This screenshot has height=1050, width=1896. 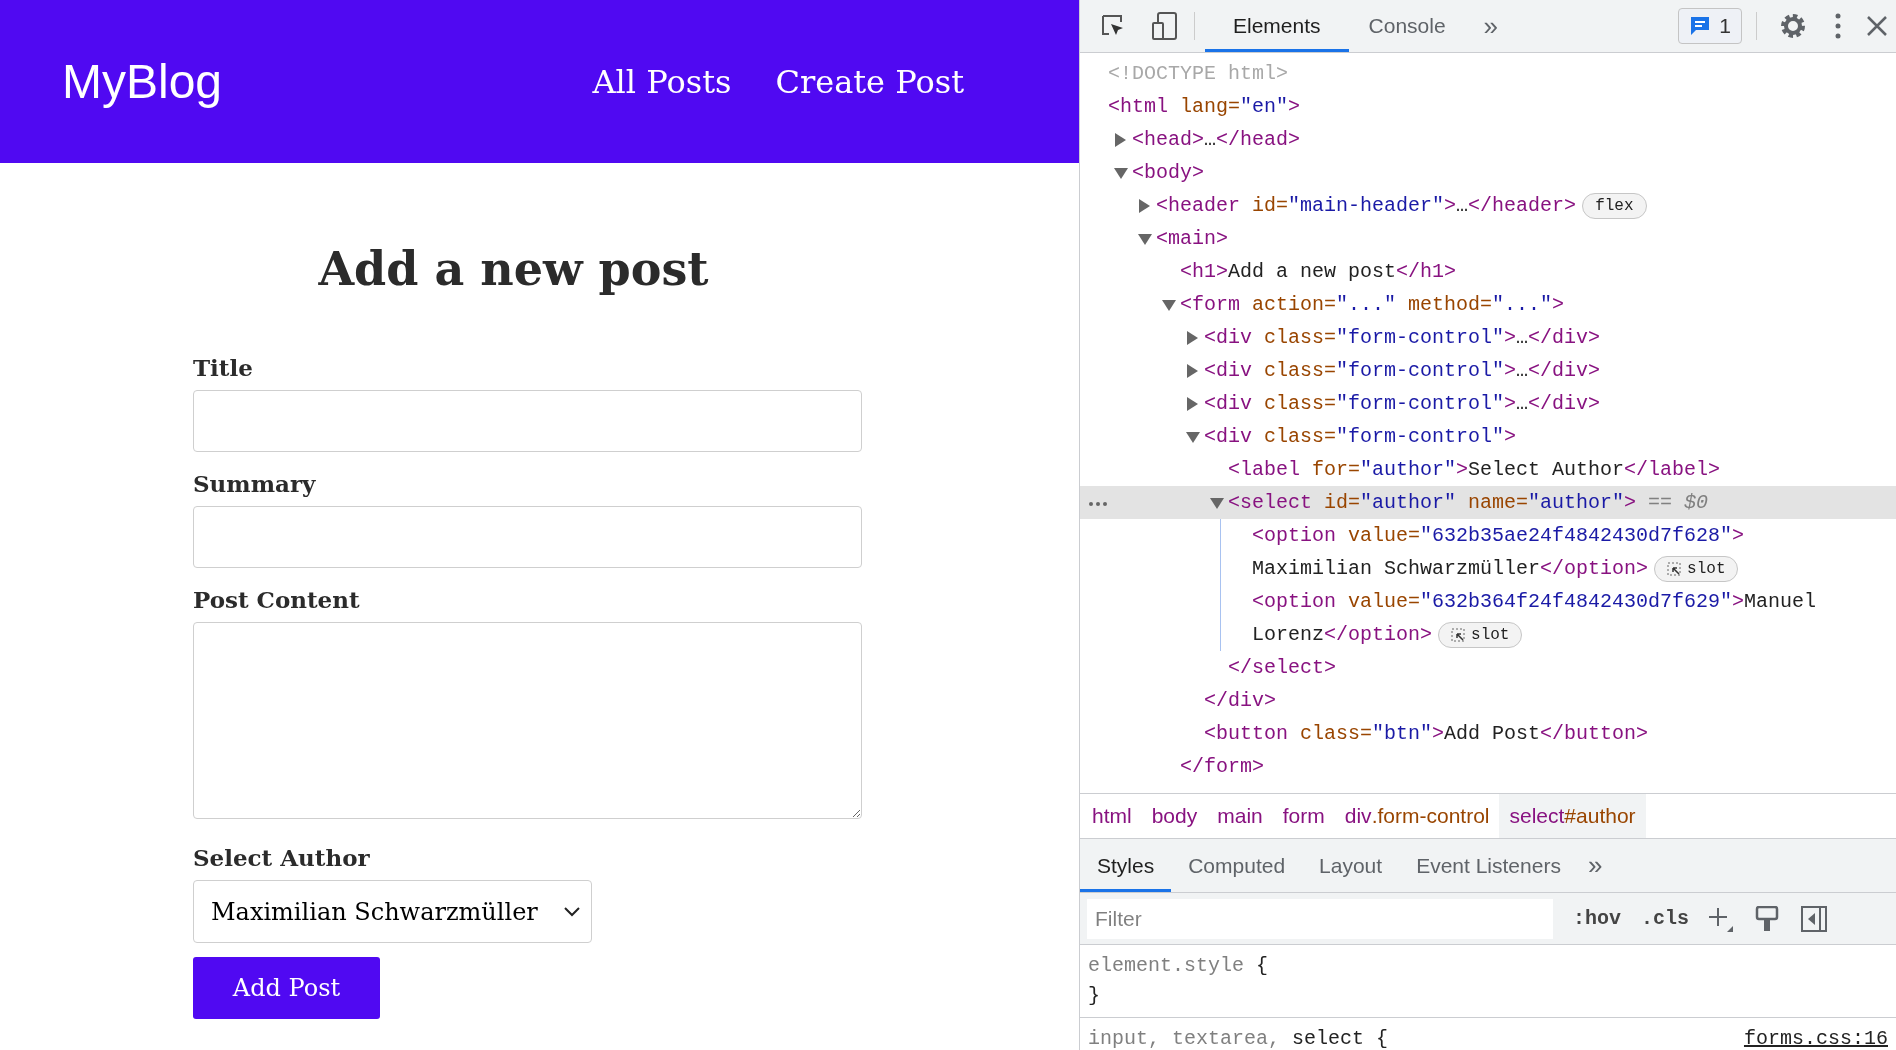 What do you see at coordinates (1168, 172) in the screenshot?
I see `code-token: <body>` at bounding box center [1168, 172].